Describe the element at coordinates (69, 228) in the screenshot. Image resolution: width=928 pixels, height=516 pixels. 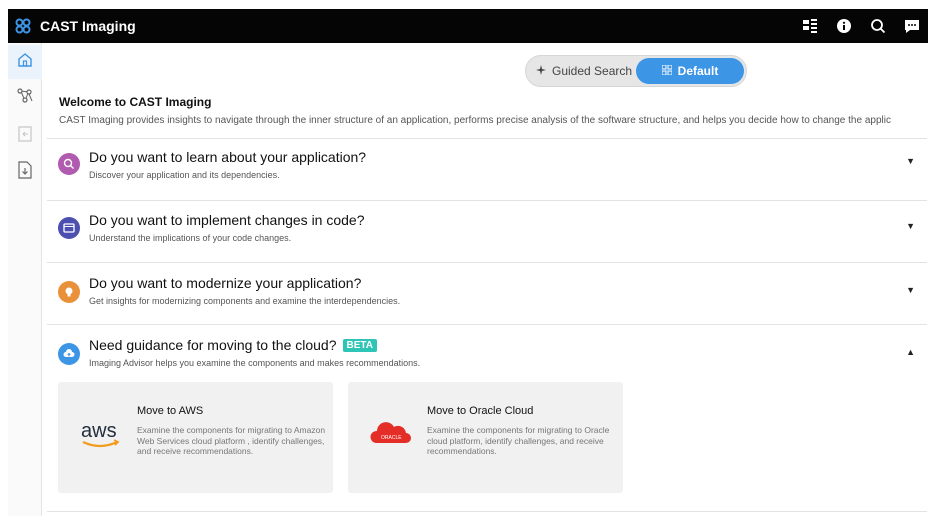
I see `code-window-icon` at that location.